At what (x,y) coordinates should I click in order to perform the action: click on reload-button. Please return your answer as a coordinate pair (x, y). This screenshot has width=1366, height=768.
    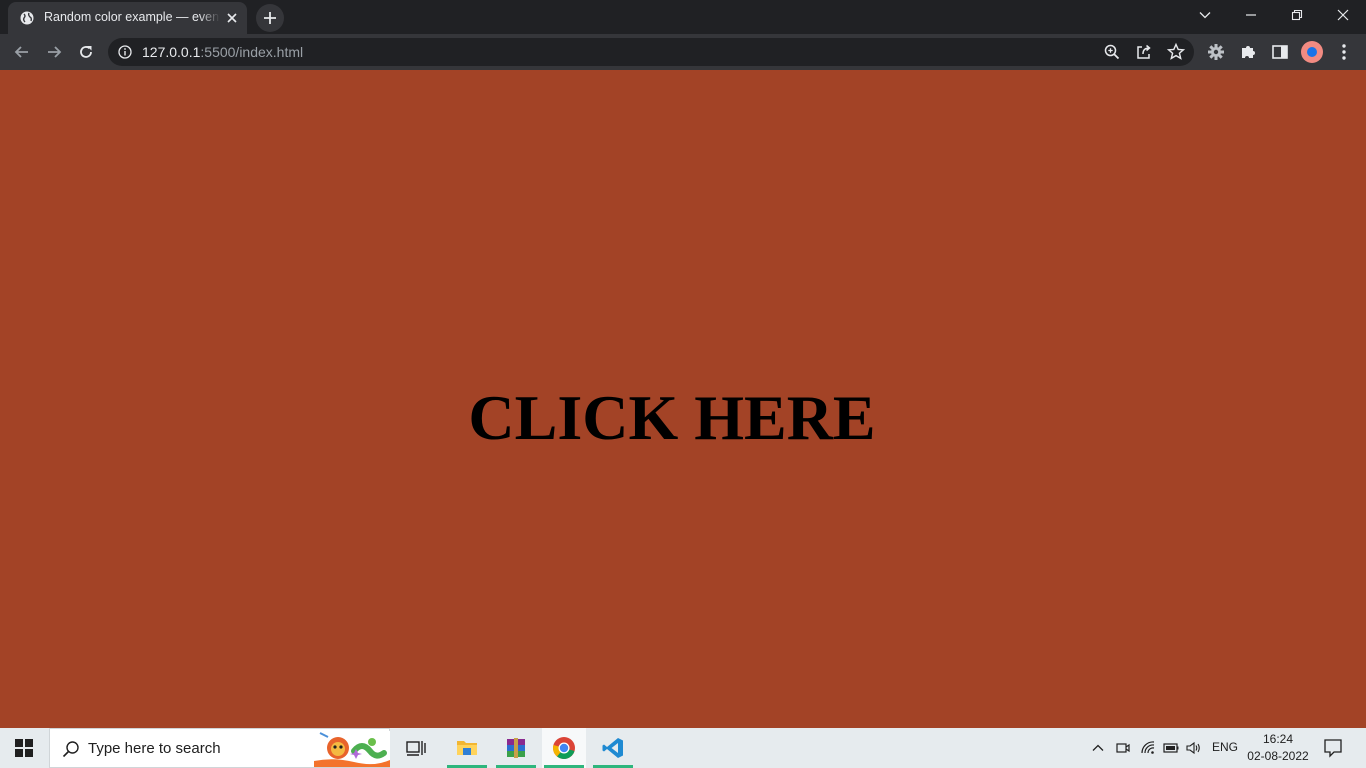
    Looking at the image, I should click on (86, 52).